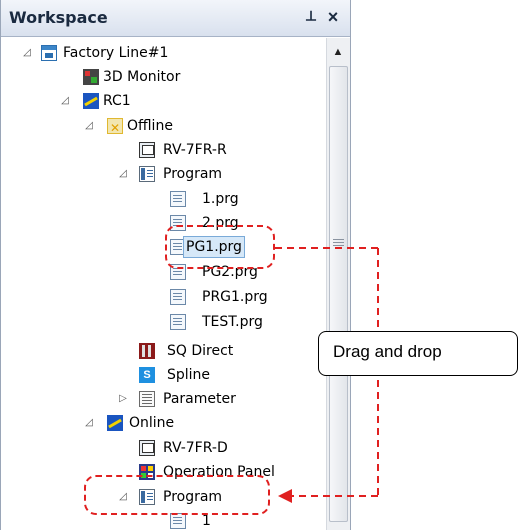 This screenshot has height=530, width=518. Describe the element at coordinates (49, 53) in the screenshot. I see `workbench-icon` at that location.